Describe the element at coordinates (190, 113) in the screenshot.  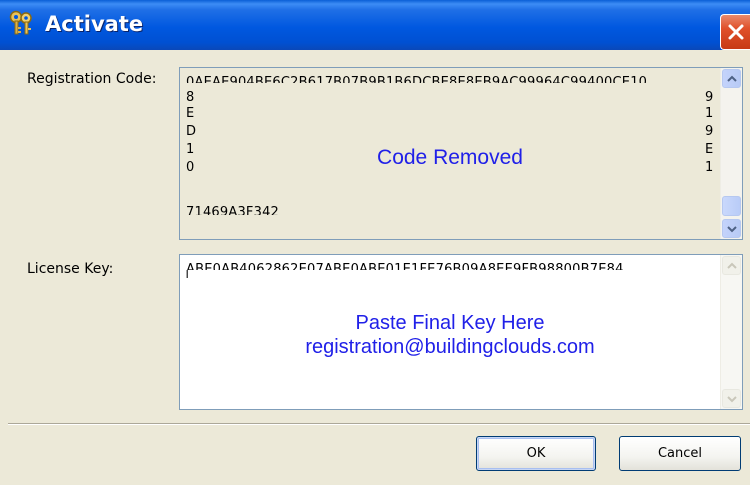
I see `registration-code-char: E` at that location.